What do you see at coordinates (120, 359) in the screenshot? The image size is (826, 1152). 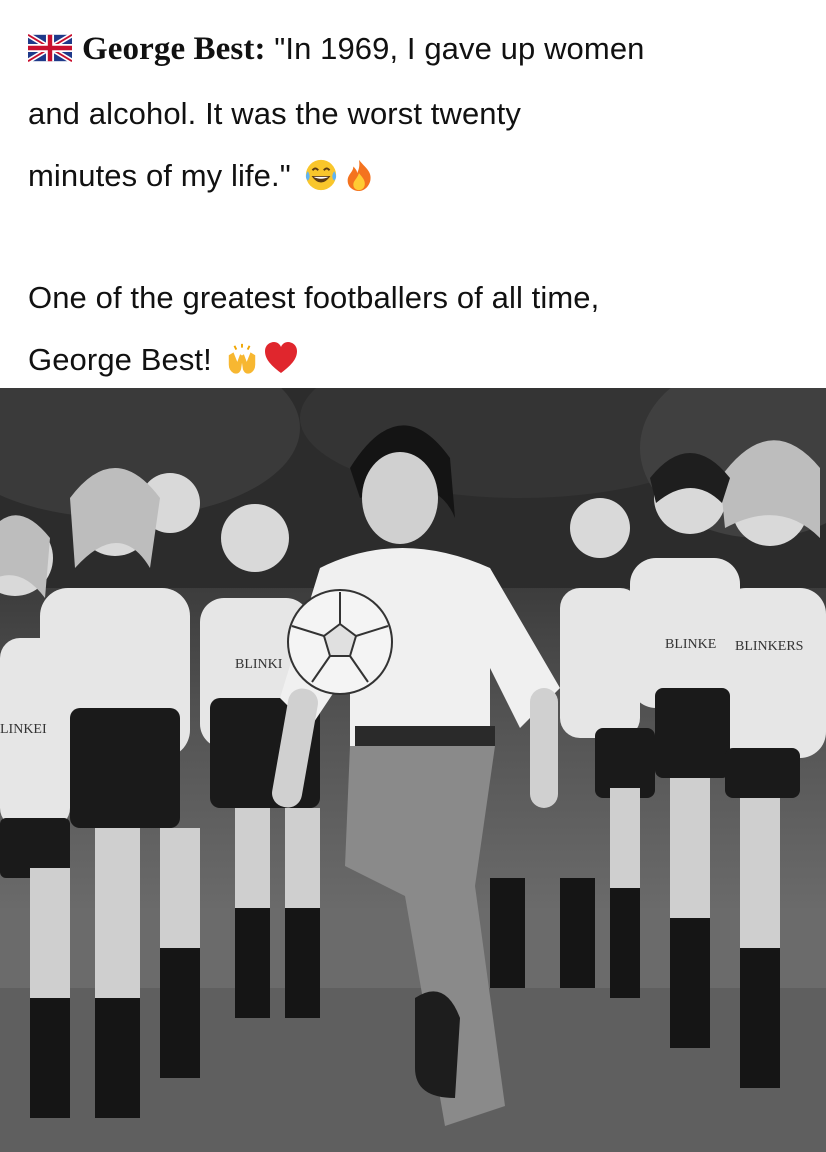 I see `tribute-text-2: George Best!` at bounding box center [120, 359].